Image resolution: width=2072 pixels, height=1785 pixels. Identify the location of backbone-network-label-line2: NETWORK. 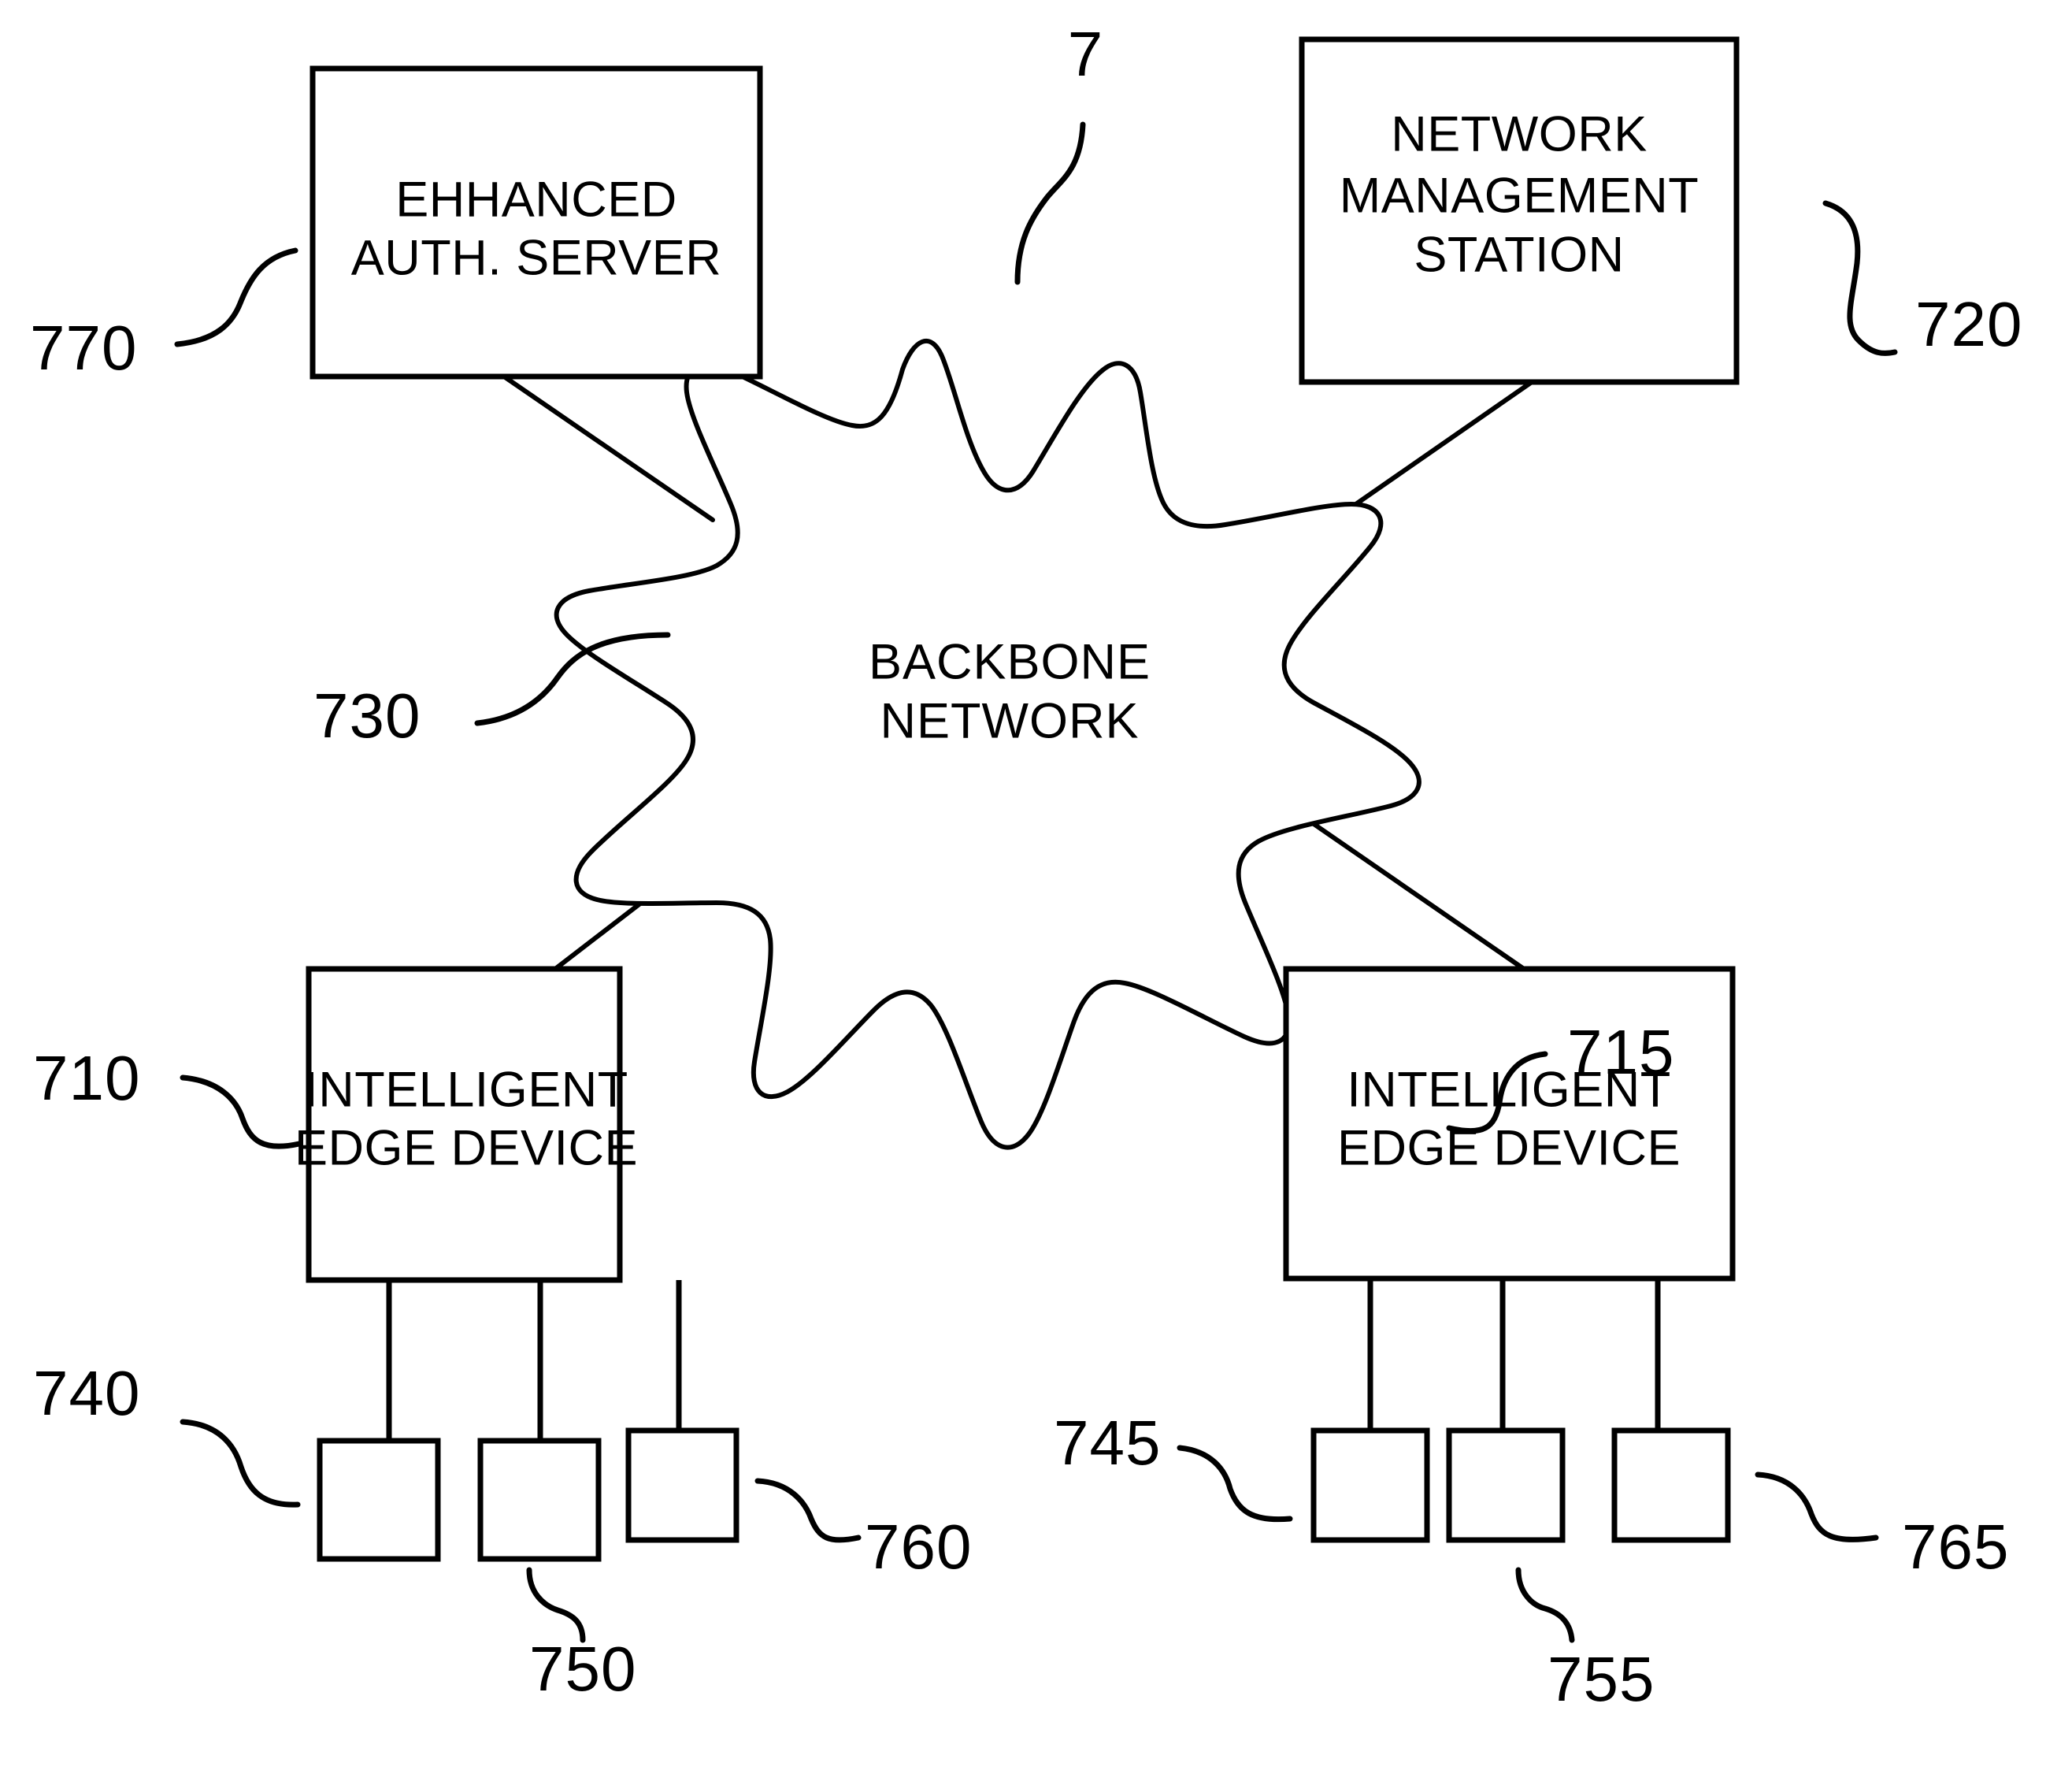
(1010, 721).